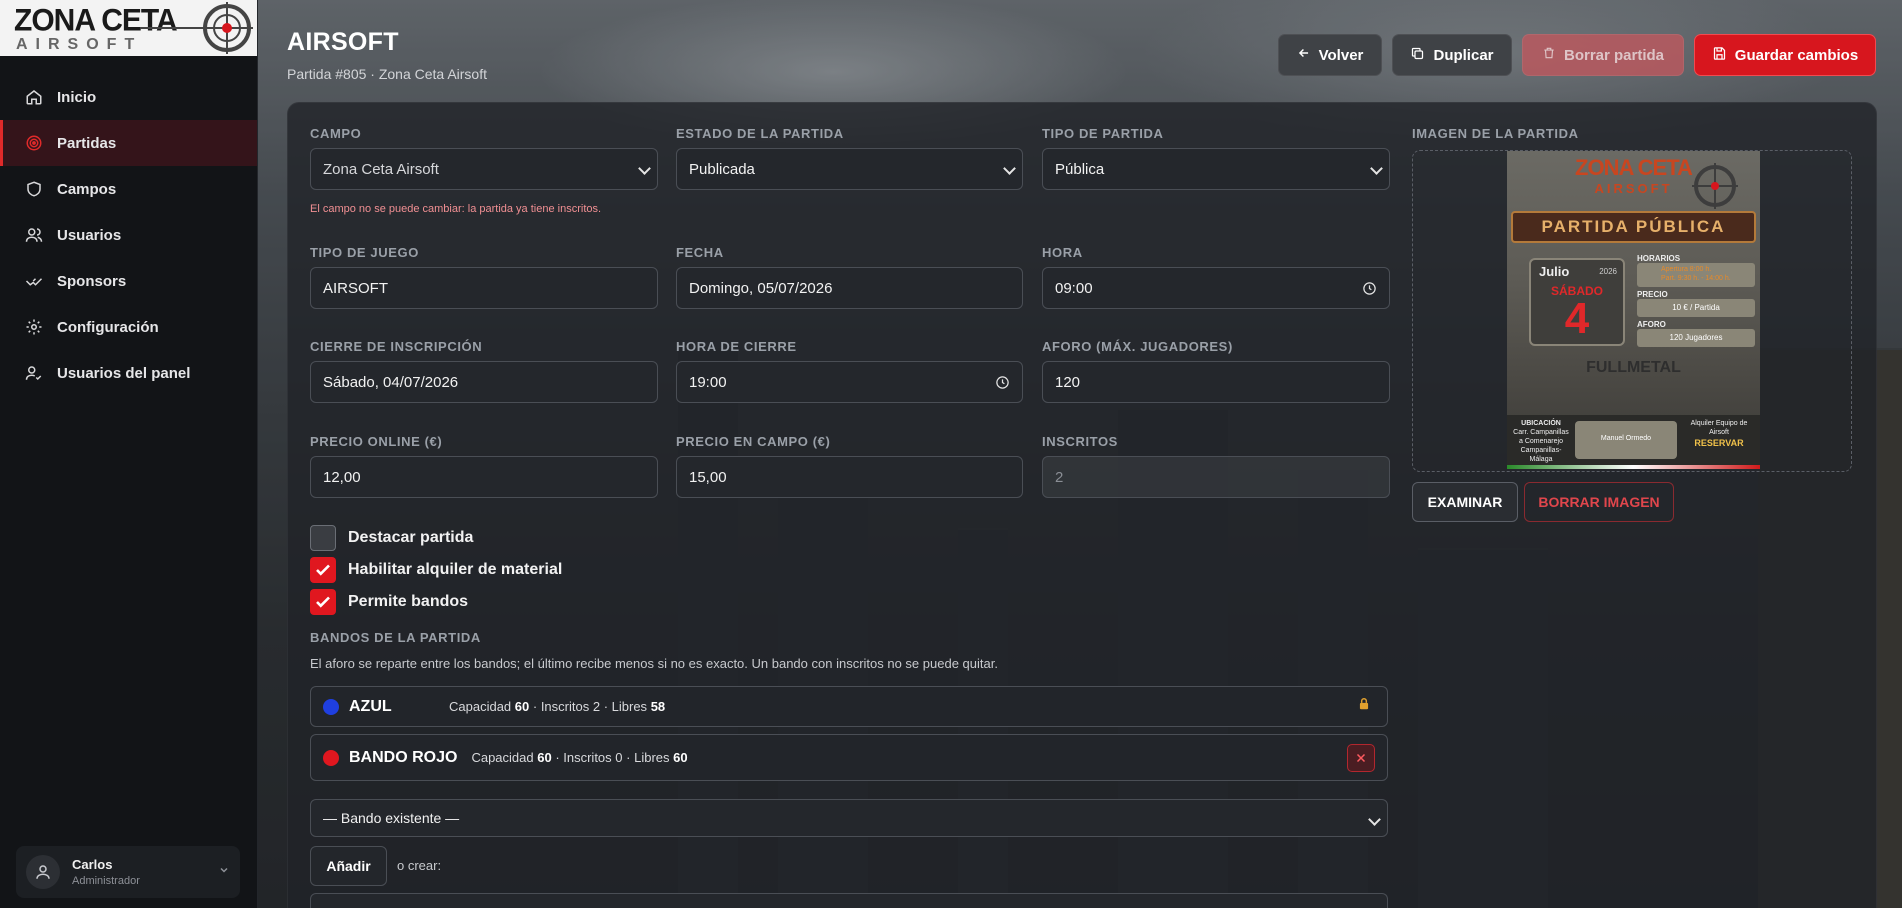 The height and width of the screenshot is (908, 1902). What do you see at coordinates (387, 74) in the screenshot?
I see `page-subtitle: Partida #805 · Zona Ceta Airsoft` at bounding box center [387, 74].